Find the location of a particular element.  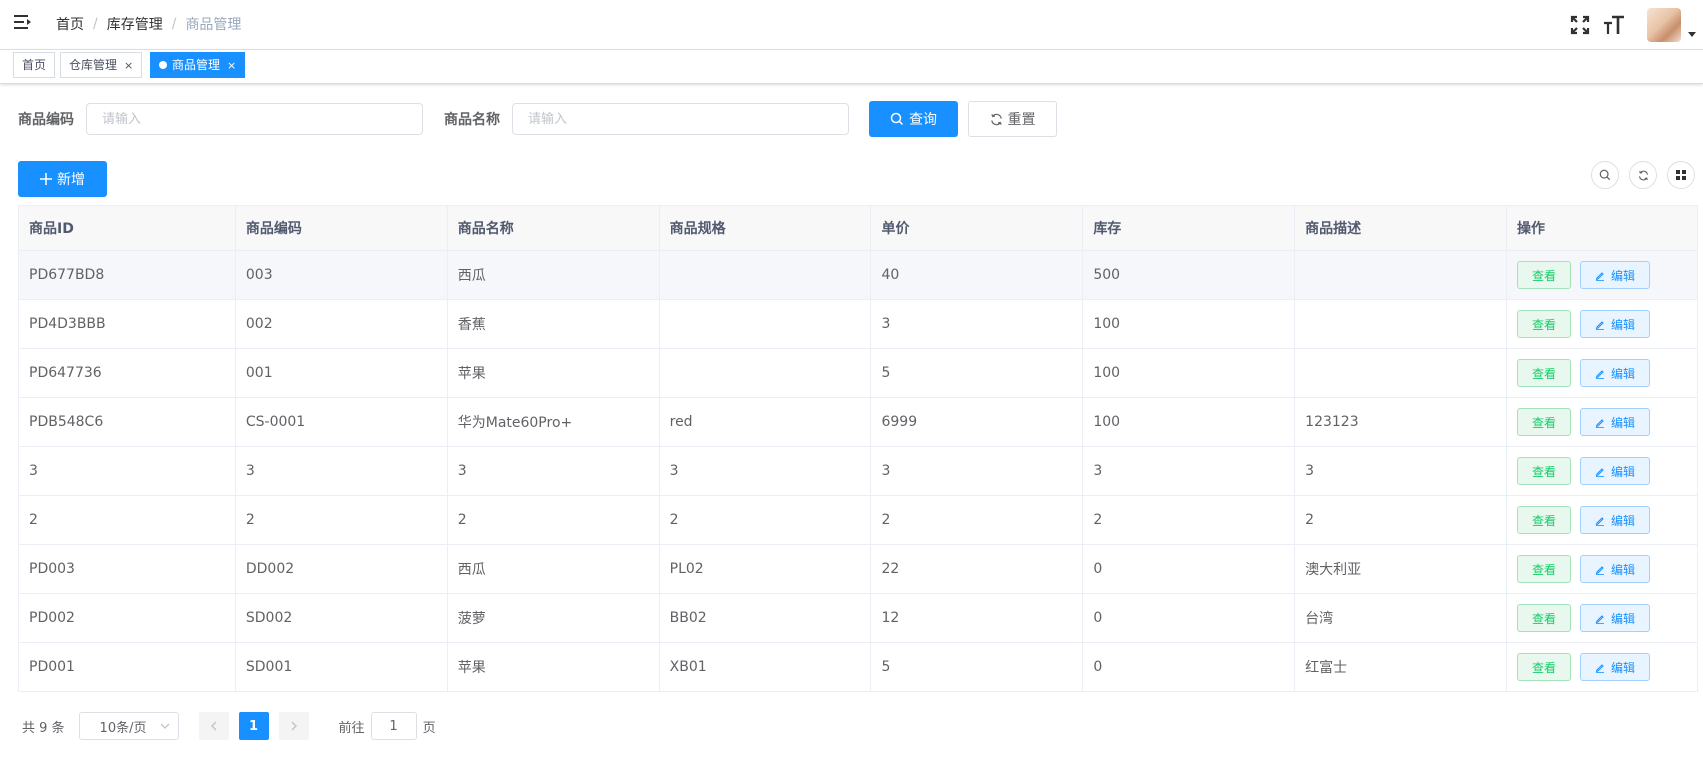

table-row: PD003 DD002 西瓜 PL02 22 0 澳大利亚 查看 编辑 is located at coordinates (858, 569).